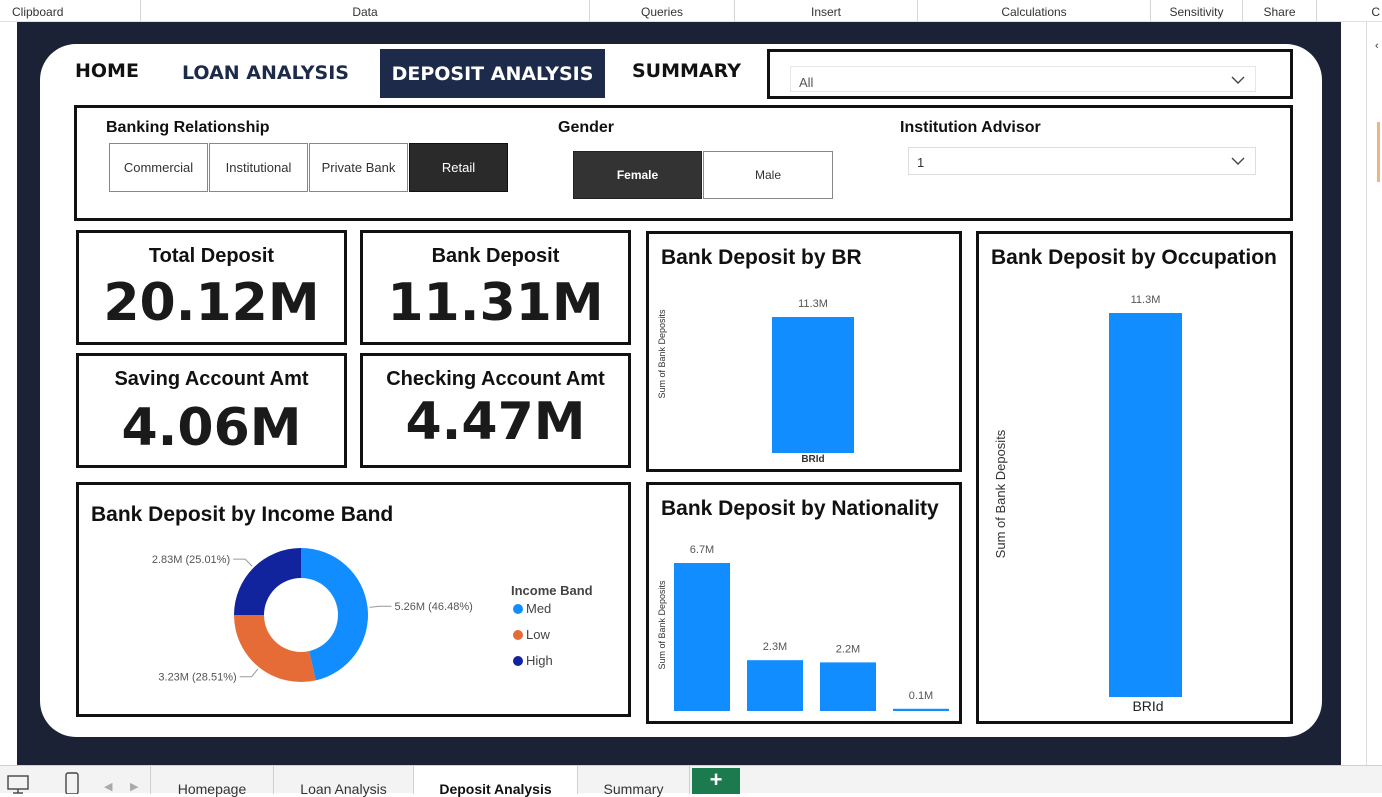 The image size is (1382, 797). What do you see at coordinates (702, 550) in the screenshot?
I see `nationality-data-label: 6.7M` at bounding box center [702, 550].